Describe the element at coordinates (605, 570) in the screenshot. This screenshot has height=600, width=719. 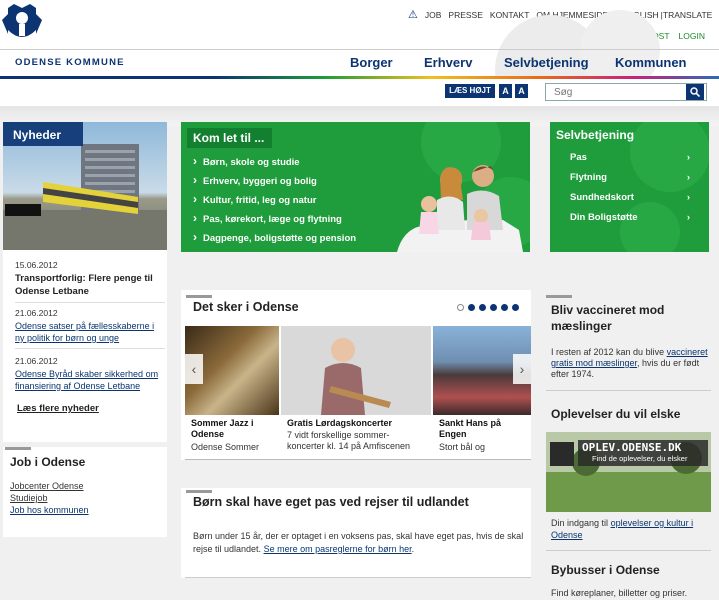
I see `bus-title: Bybusser i Odense` at that location.